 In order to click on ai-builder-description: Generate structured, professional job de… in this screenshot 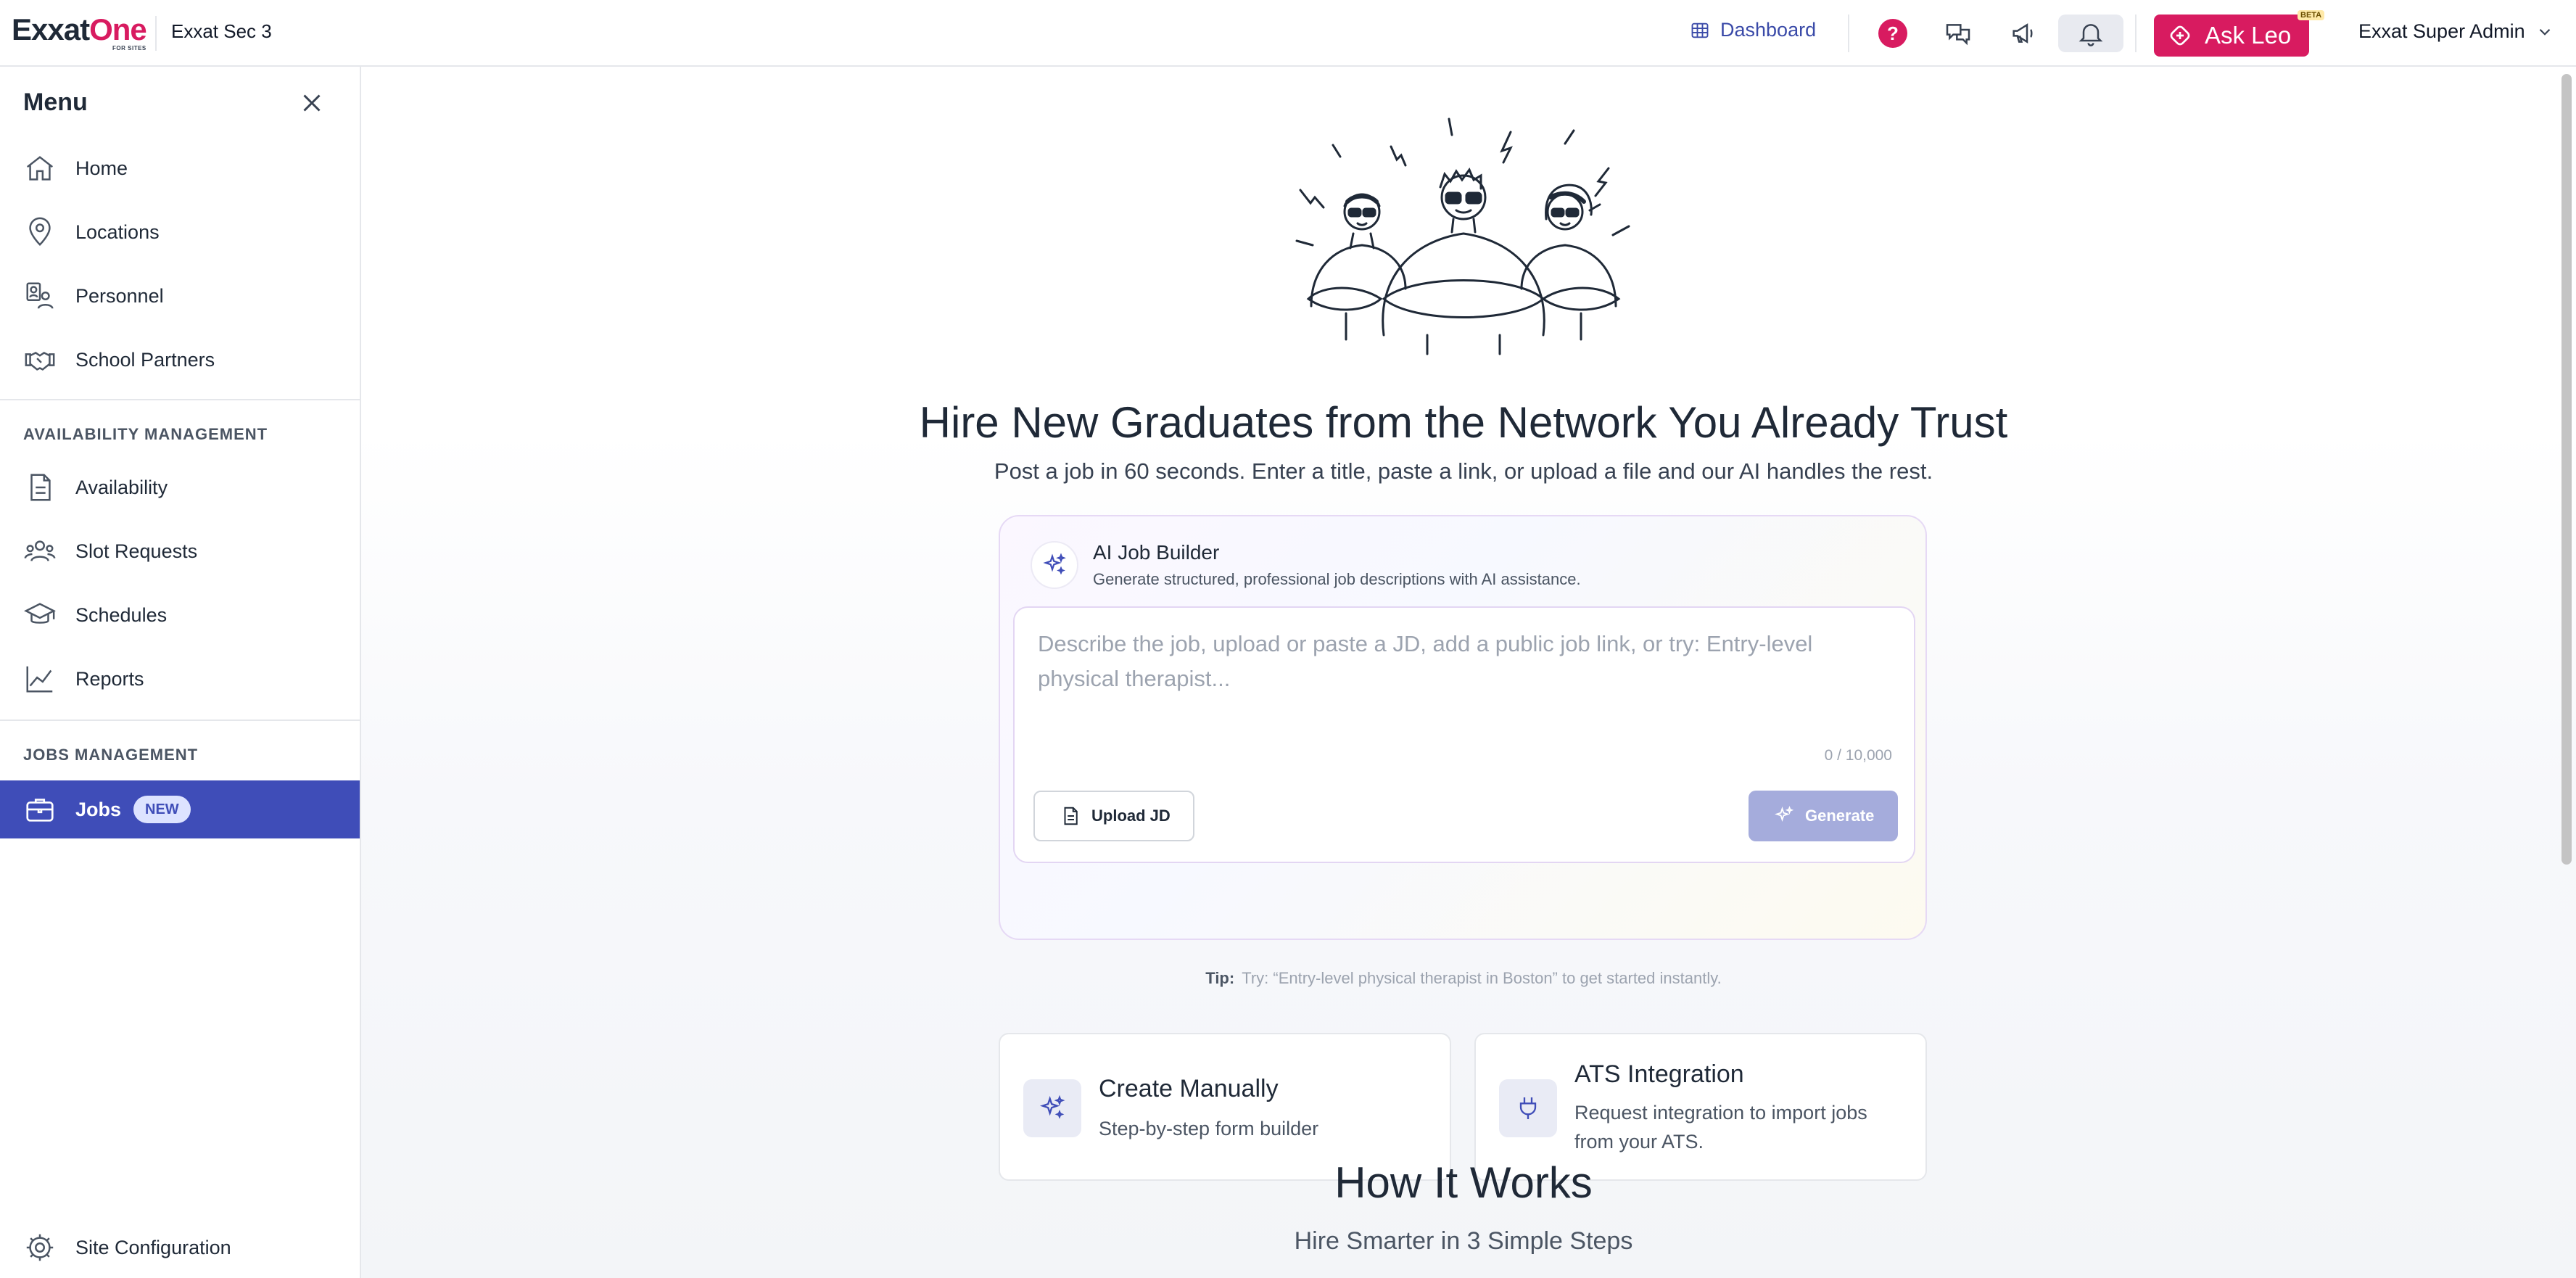, I will do `click(1337, 579)`.